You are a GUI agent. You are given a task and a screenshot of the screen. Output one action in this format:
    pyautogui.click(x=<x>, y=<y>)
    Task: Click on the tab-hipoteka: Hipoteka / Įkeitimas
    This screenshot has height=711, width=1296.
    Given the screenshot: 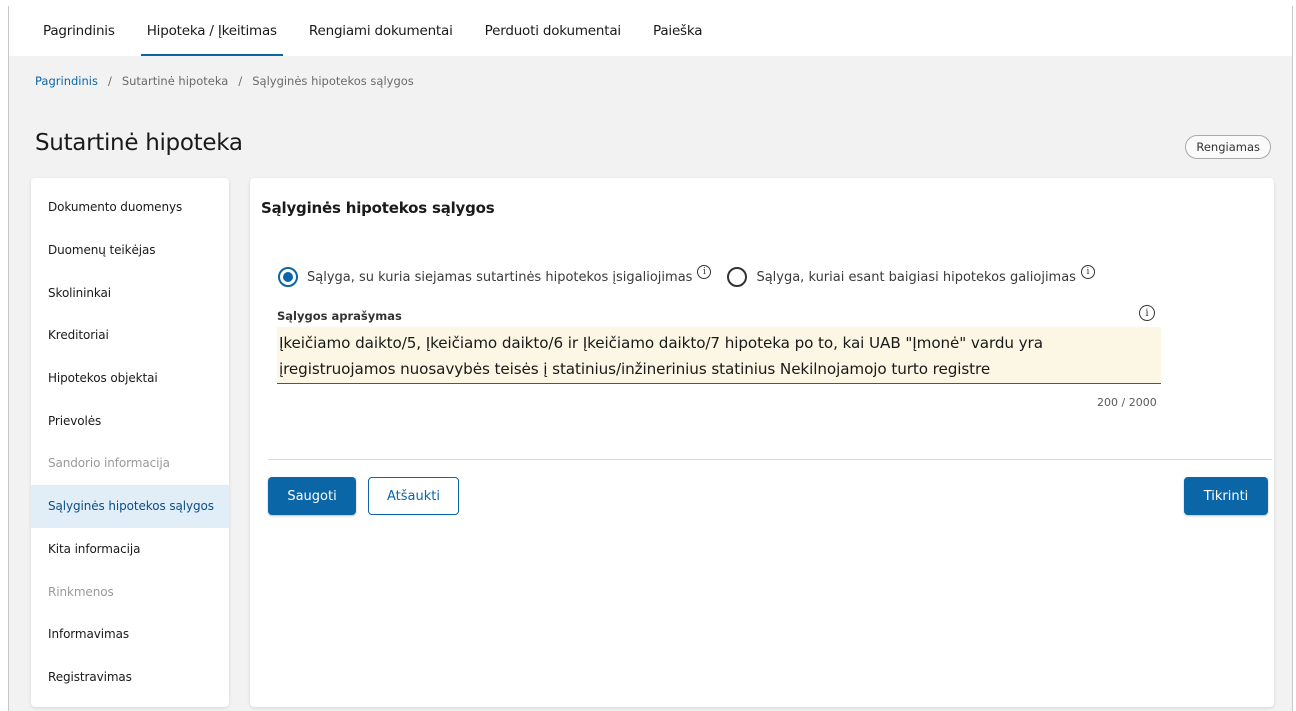 What is the action you would take?
    pyautogui.click(x=212, y=31)
    